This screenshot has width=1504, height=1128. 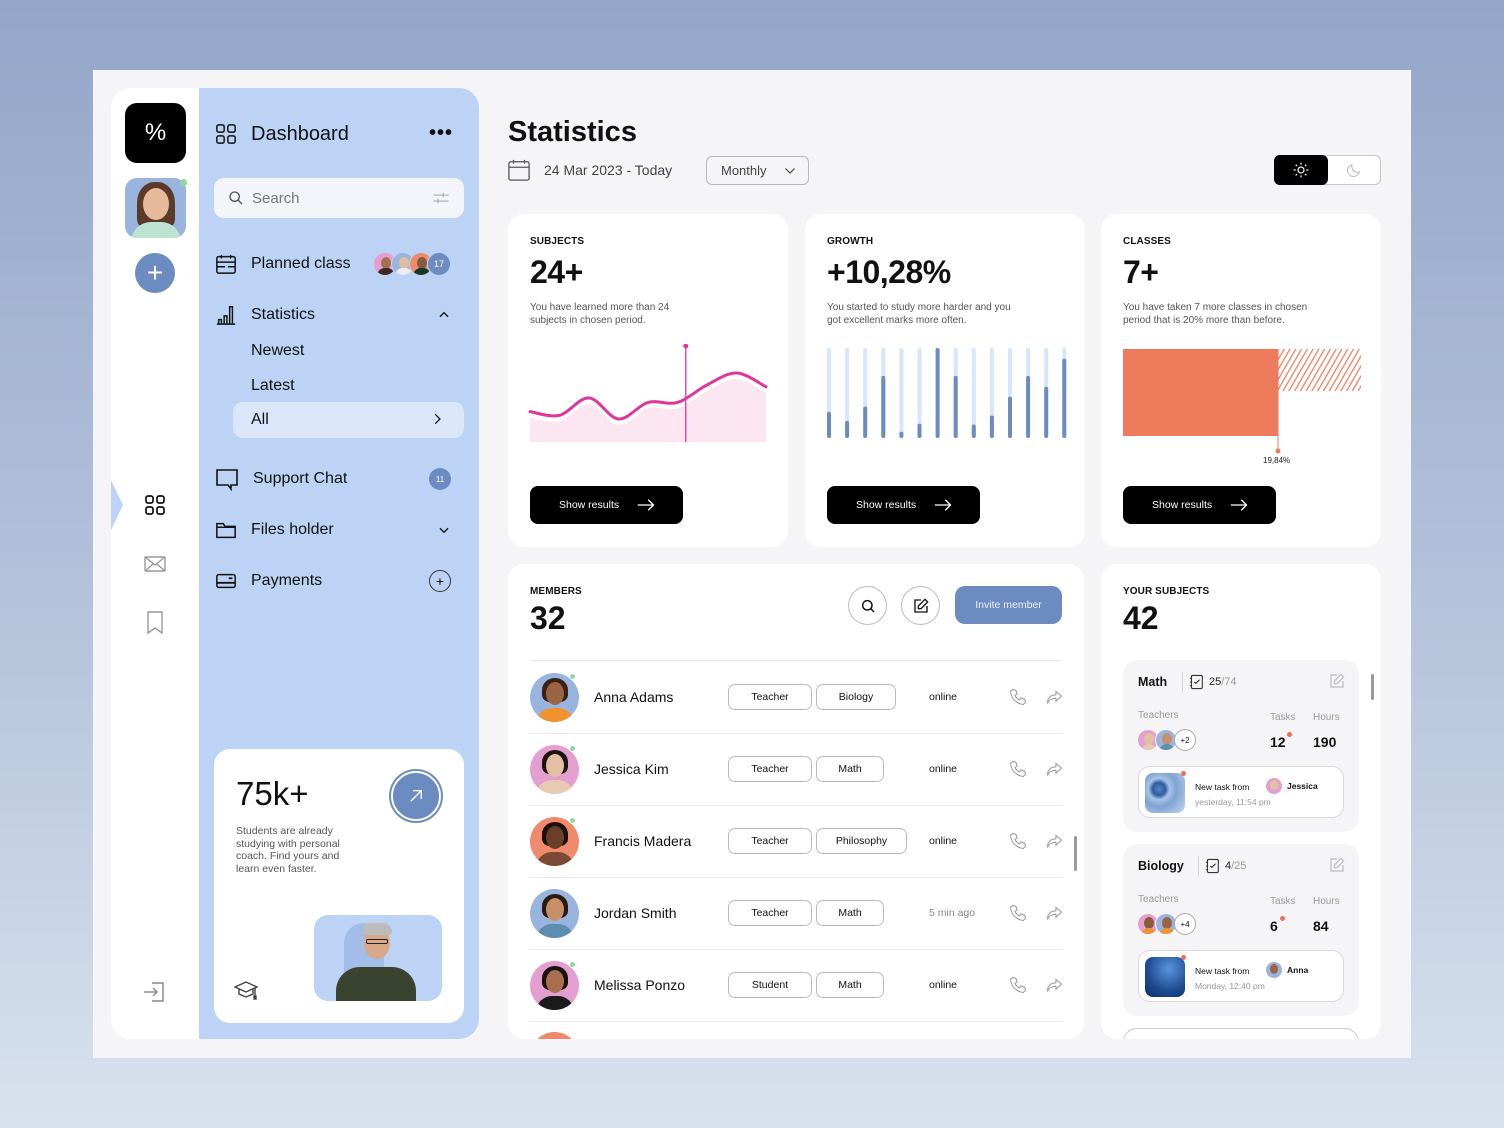 What do you see at coordinates (1235, 866) in the screenshot?
I see `subject-progress: 4/25` at bounding box center [1235, 866].